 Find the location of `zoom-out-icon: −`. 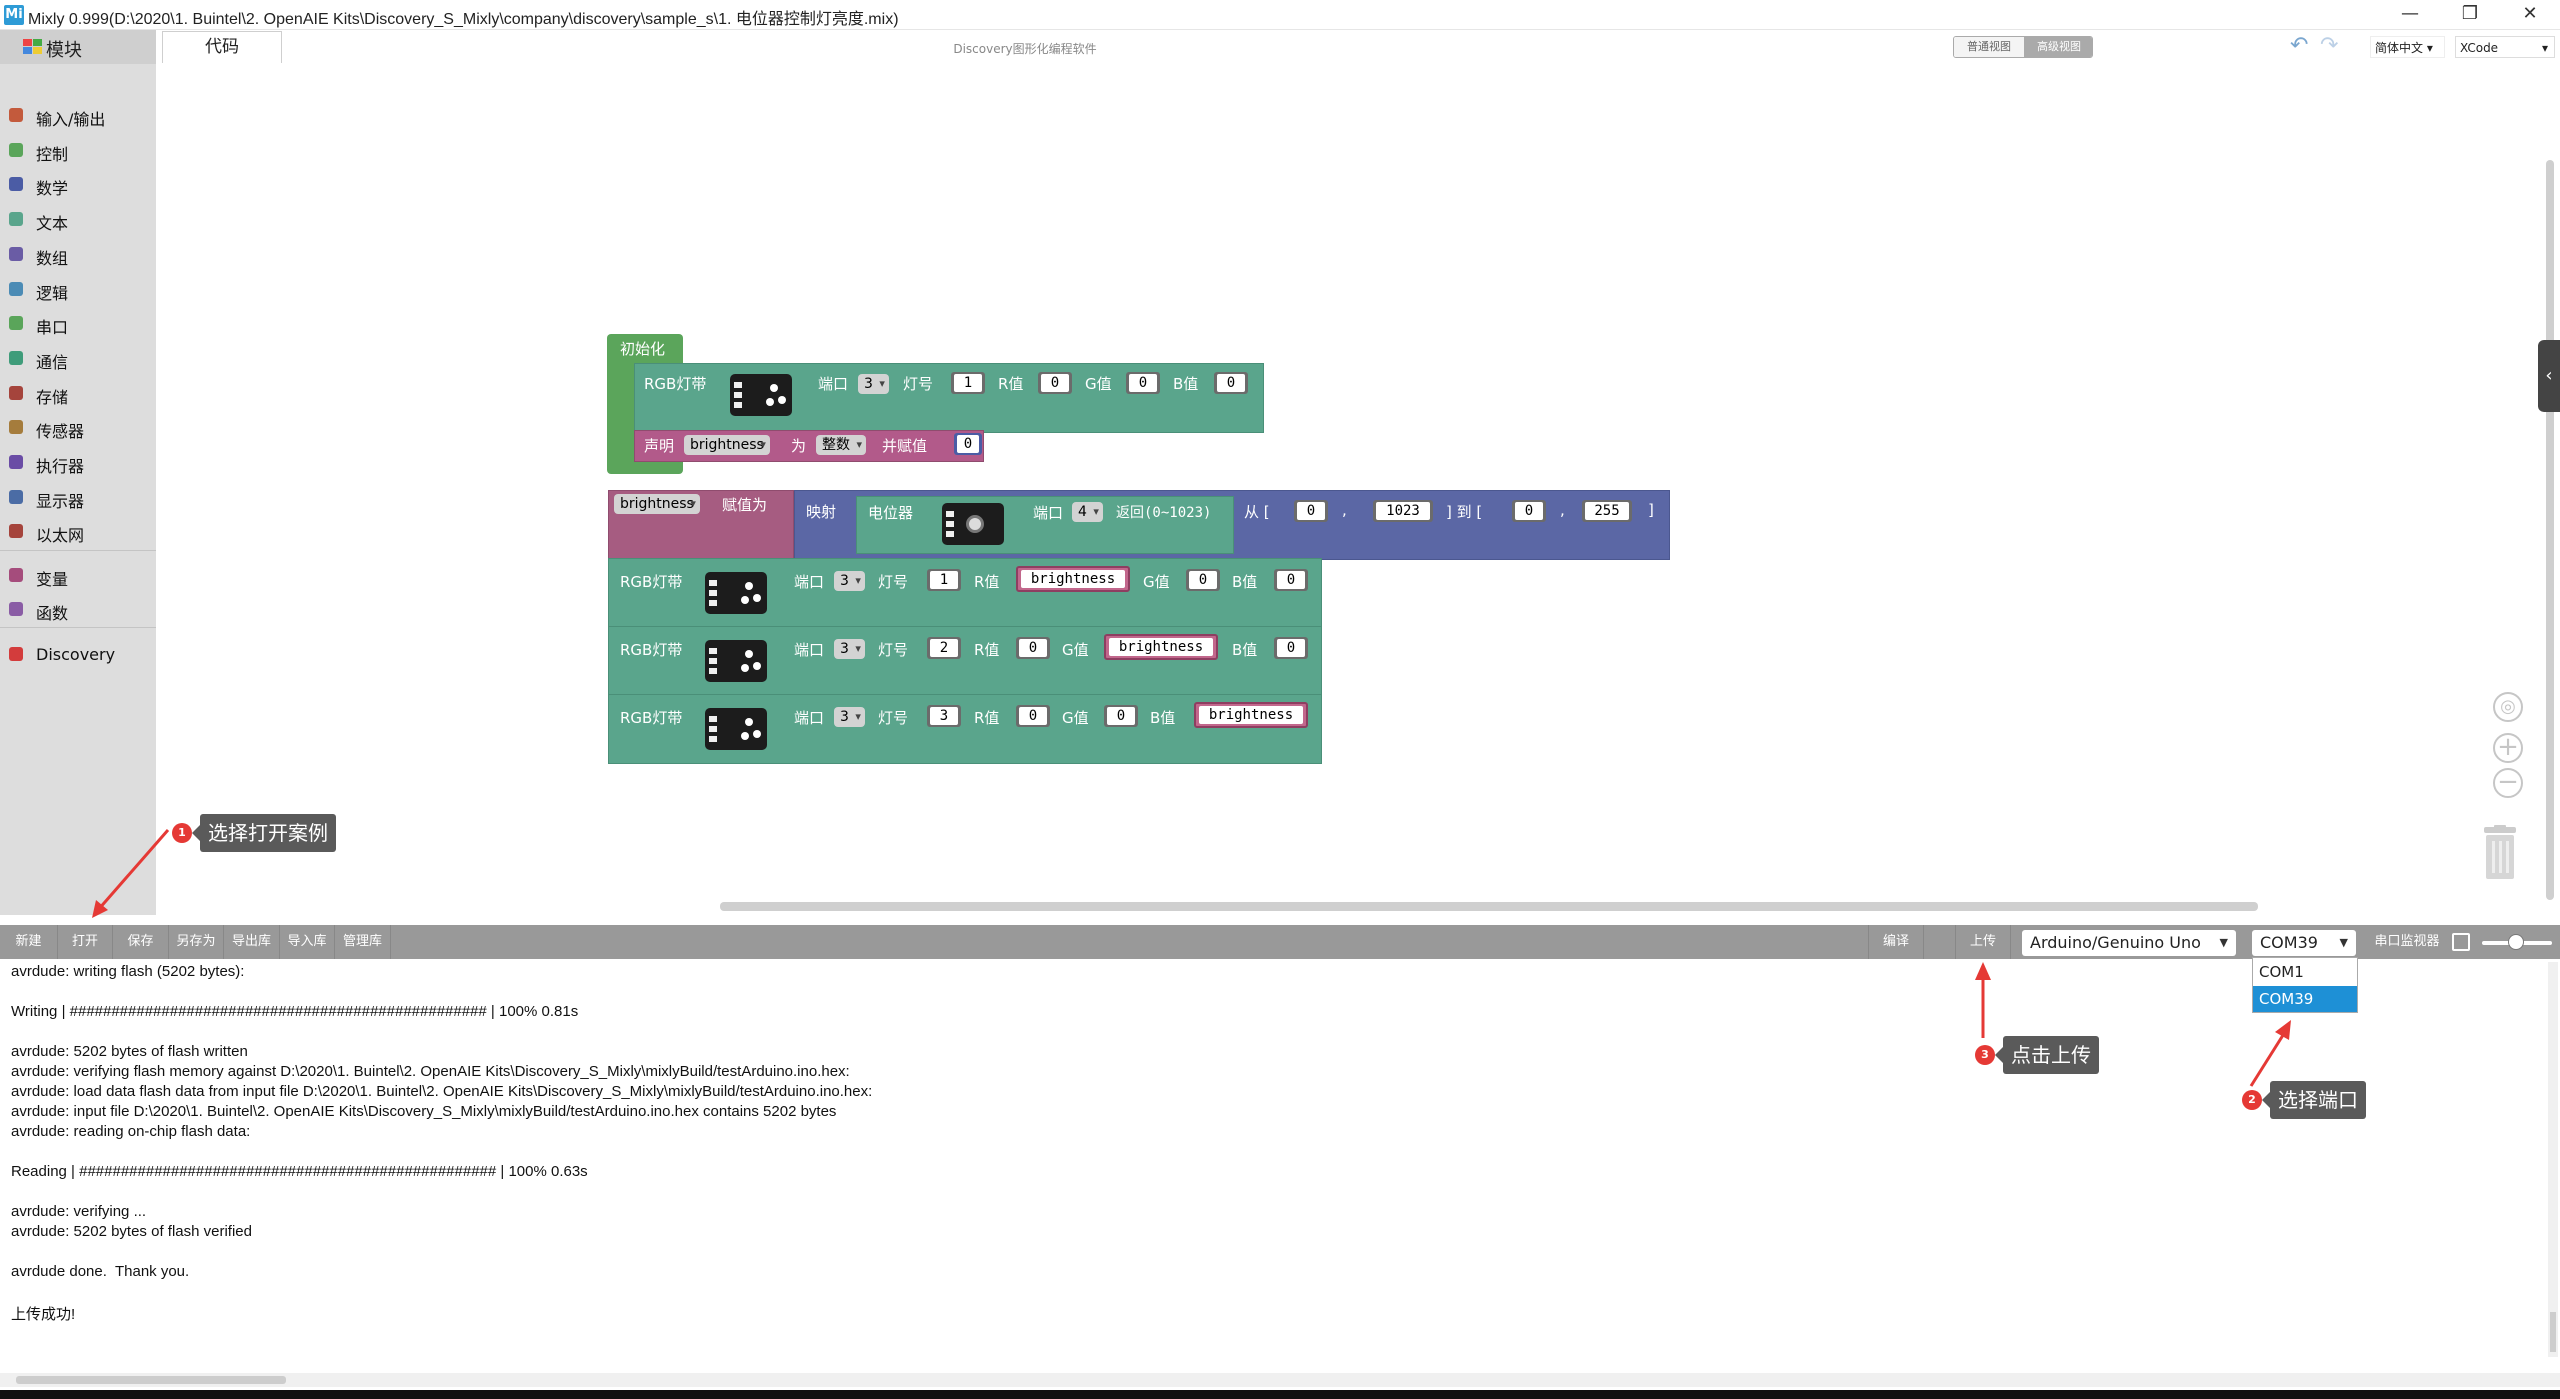

zoom-out-icon: − is located at coordinates (2508, 783).